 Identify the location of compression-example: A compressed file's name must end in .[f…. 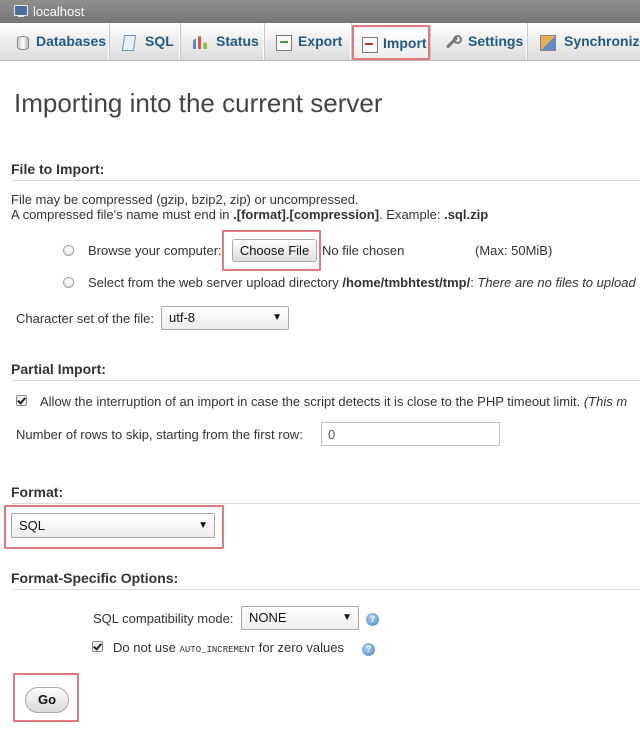
(250, 214).